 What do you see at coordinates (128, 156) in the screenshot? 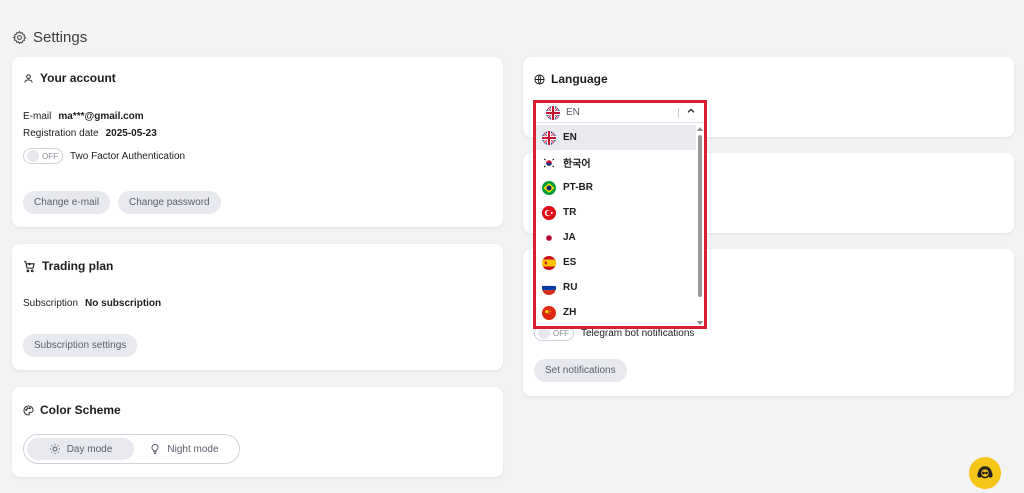
I see `two-factor-label: Two Factor Authentication` at bounding box center [128, 156].